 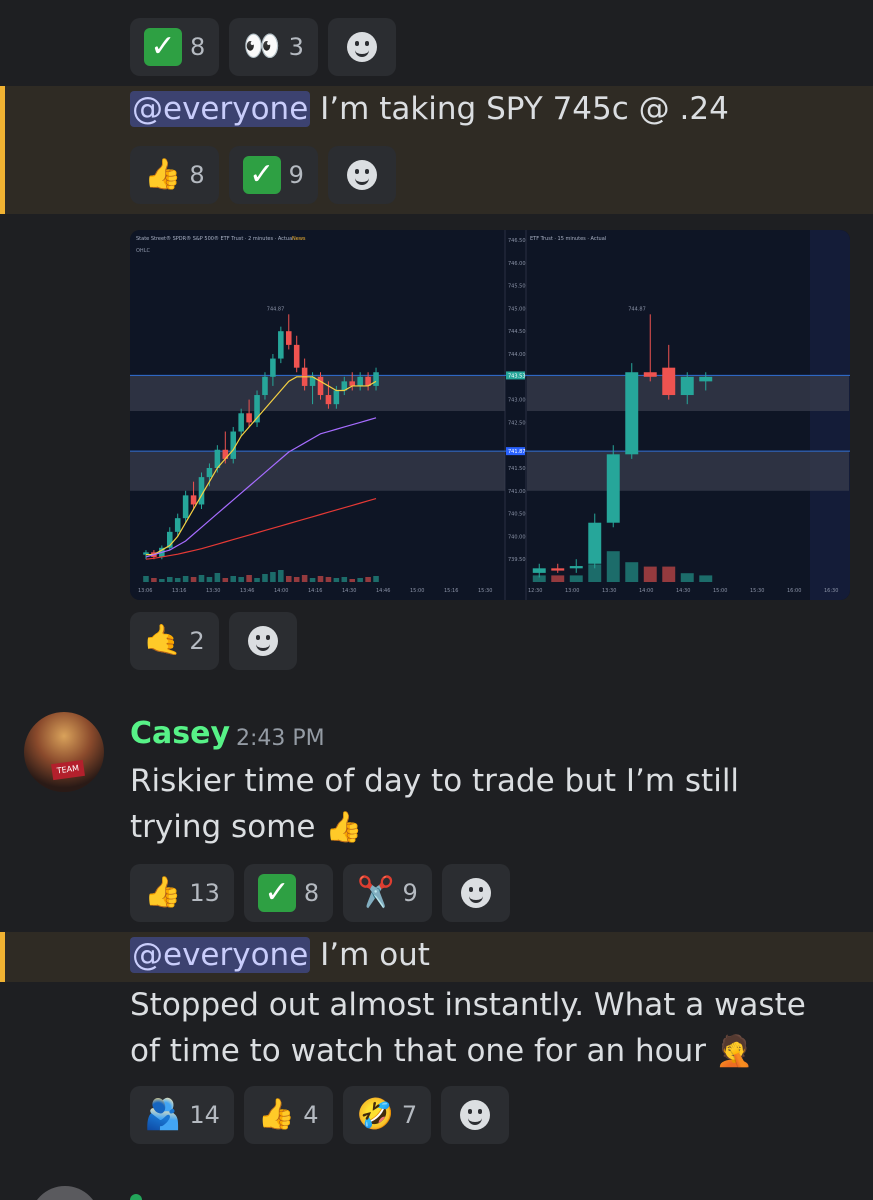 What do you see at coordinates (65, 1193) in the screenshot?
I see `avatar-next` at bounding box center [65, 1193].